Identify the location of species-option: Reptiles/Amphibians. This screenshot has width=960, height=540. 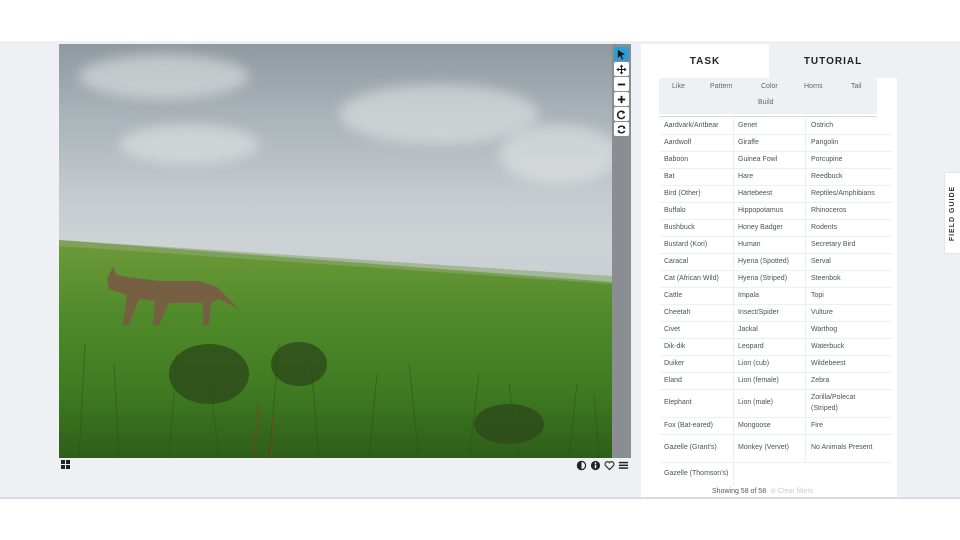
(844, 194).